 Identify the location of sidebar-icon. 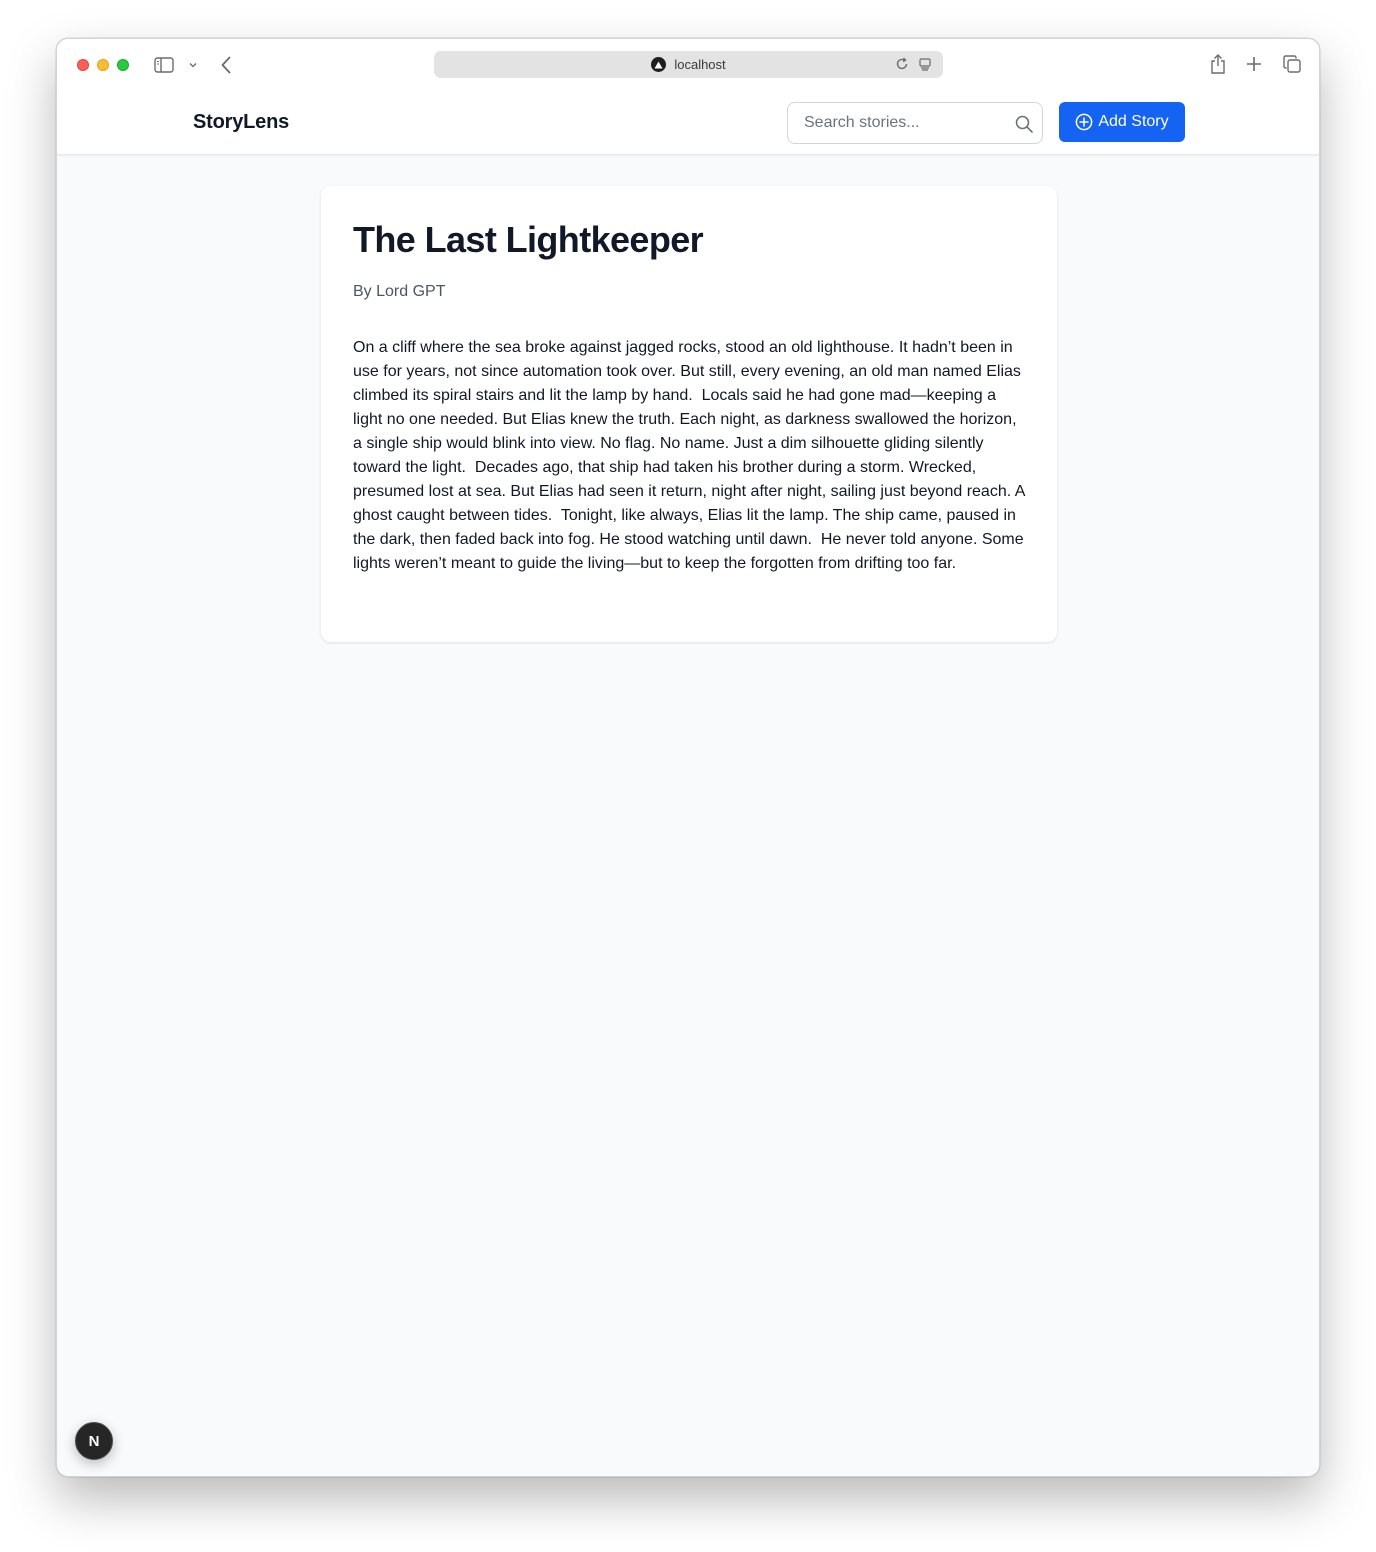
(164, 65).